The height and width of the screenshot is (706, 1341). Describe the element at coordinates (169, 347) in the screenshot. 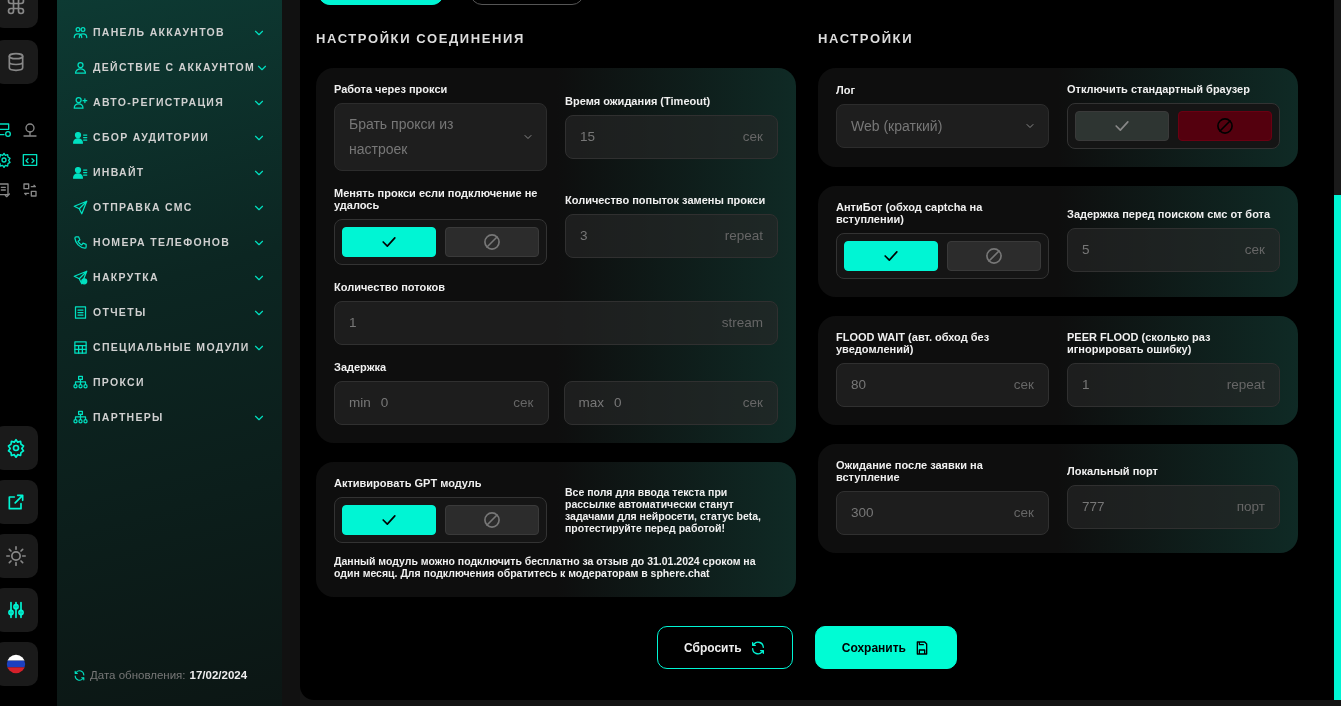

I see `sidebar-item: СПЕЦИАЛЬНЫЕ МОДУЛИ` at that location.